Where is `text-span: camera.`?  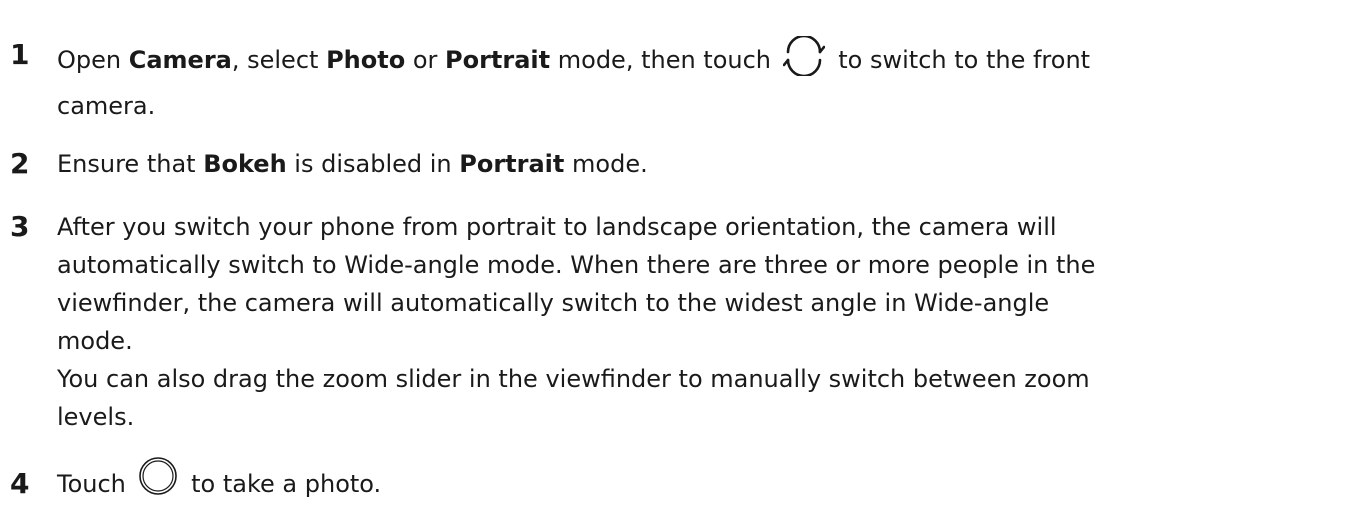 text-span: camera. is located at coordinates (106, 106).